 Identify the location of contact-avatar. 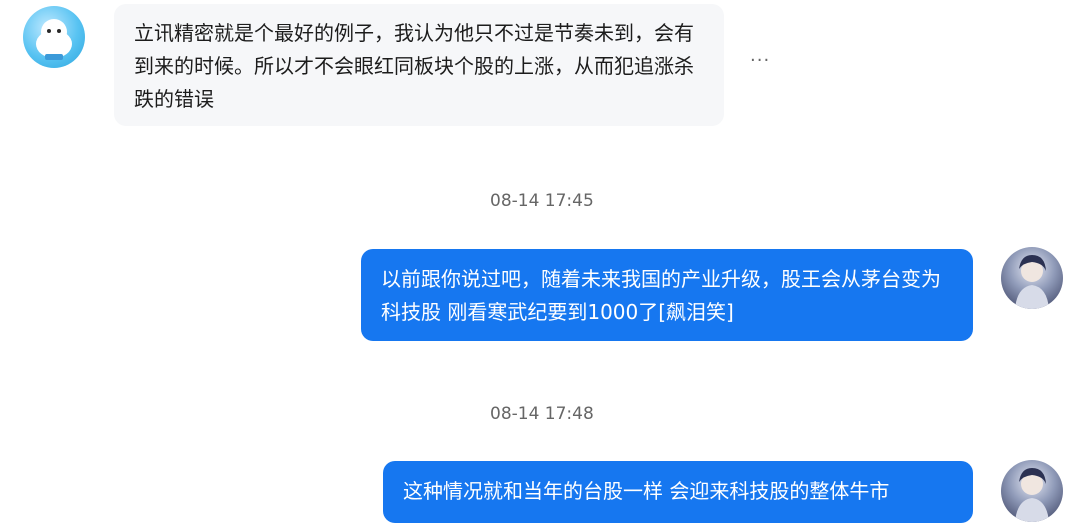
(54, 37).